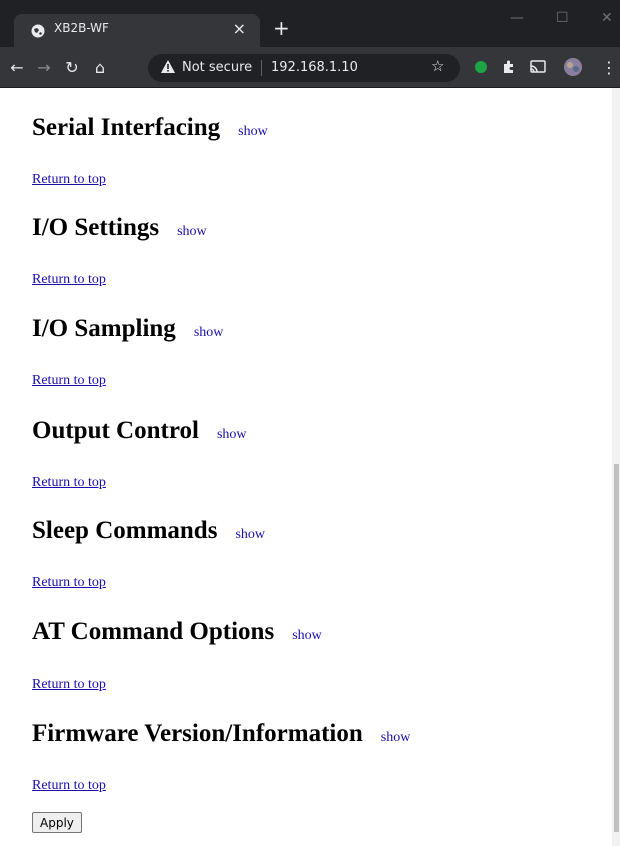 The width and height of the screenshot is (620, 846). What do you see at coordinates (538, 67) in the screenshot?
I see `cast-icon` at bounding box center [538, 67].